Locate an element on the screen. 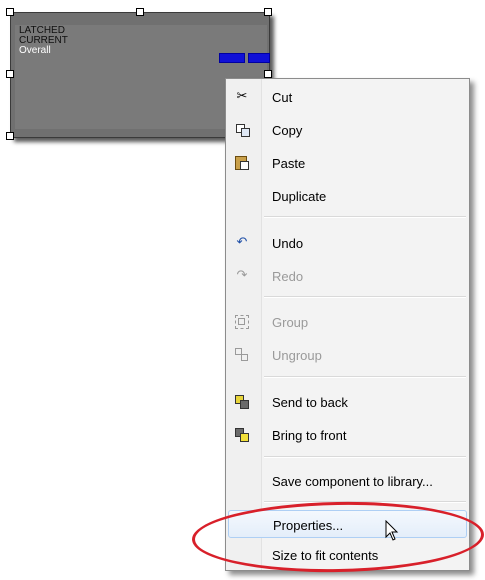 The width and height of the screenshot is (485, 580). menu-item-label: Ungroup is located at coordinates (297, 355).